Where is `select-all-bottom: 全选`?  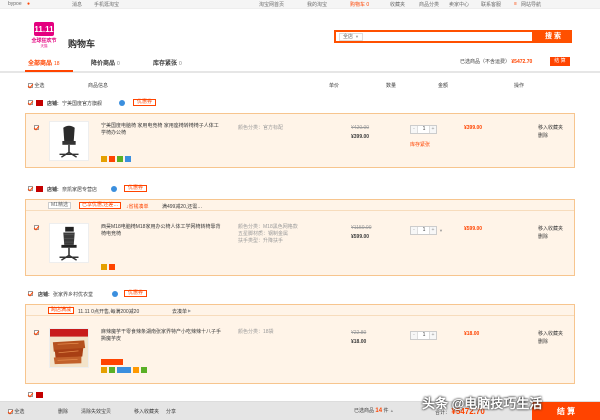
select-all-bottom: 全选 is located at coordinates (16, 411).